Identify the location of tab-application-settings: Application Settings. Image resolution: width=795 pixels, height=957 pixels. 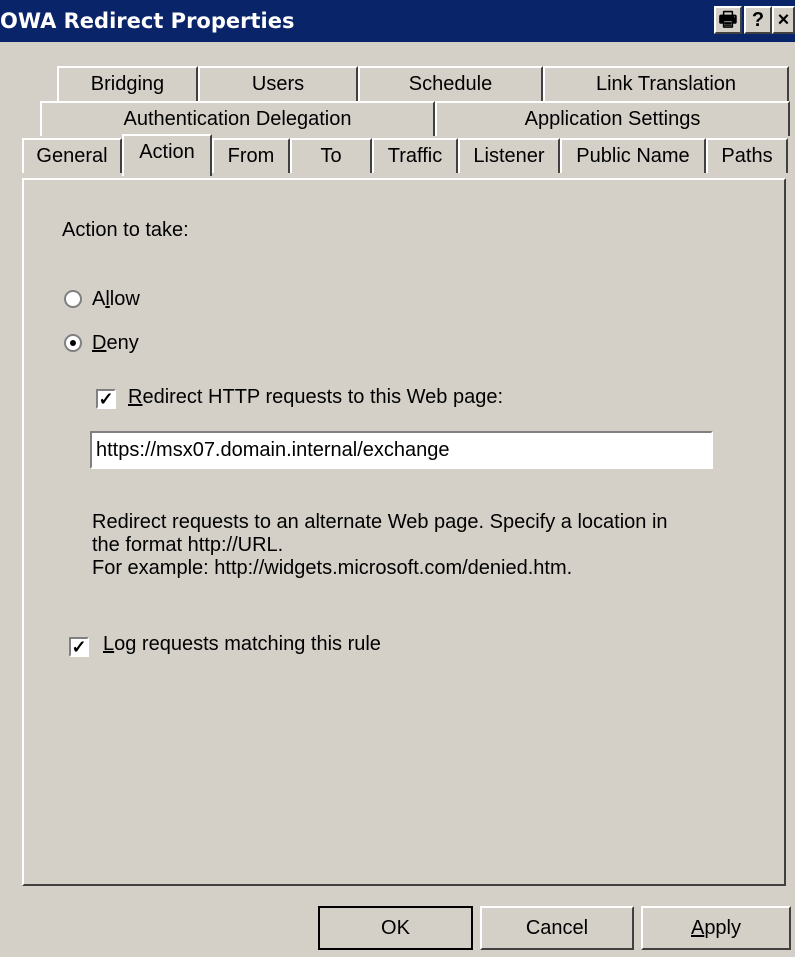
(612, 118).